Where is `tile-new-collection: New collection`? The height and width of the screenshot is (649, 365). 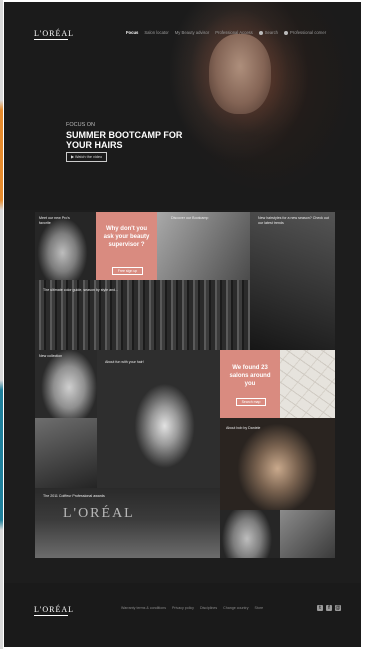 tile-new-collection: New collection is located at coordinates (66, 384).